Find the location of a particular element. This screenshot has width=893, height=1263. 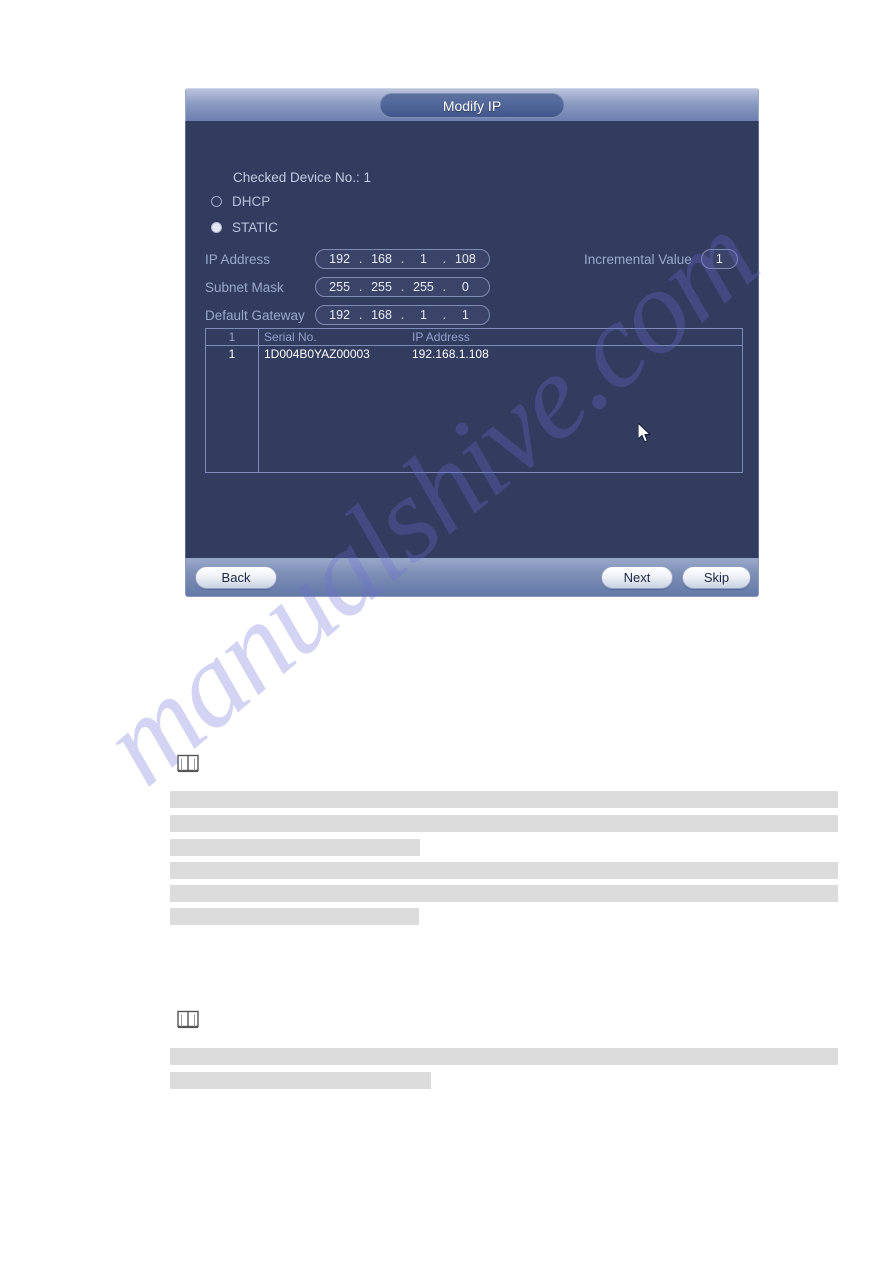

mask-octet-1: 255 is located at coordinates (340, 287).